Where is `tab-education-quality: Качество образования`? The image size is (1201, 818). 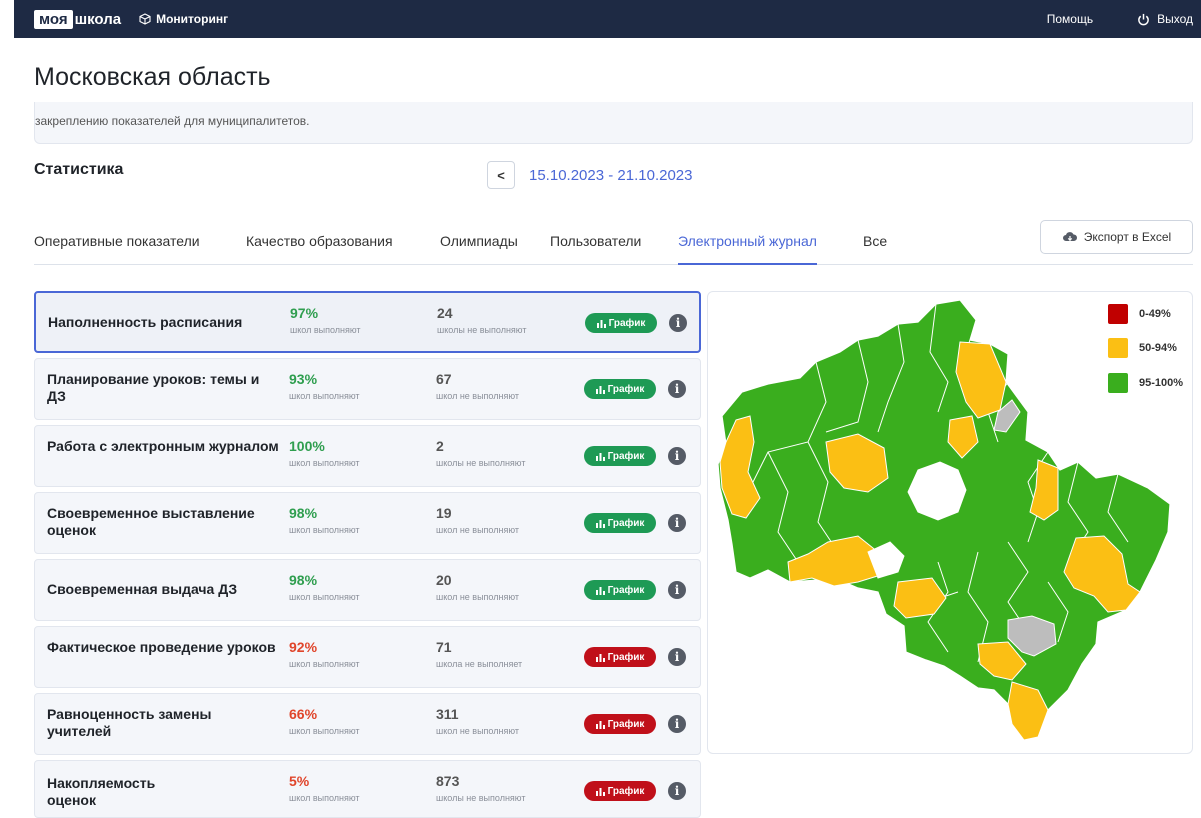 tab-education-quality: Качество образования is located at coordinates (319, 249).